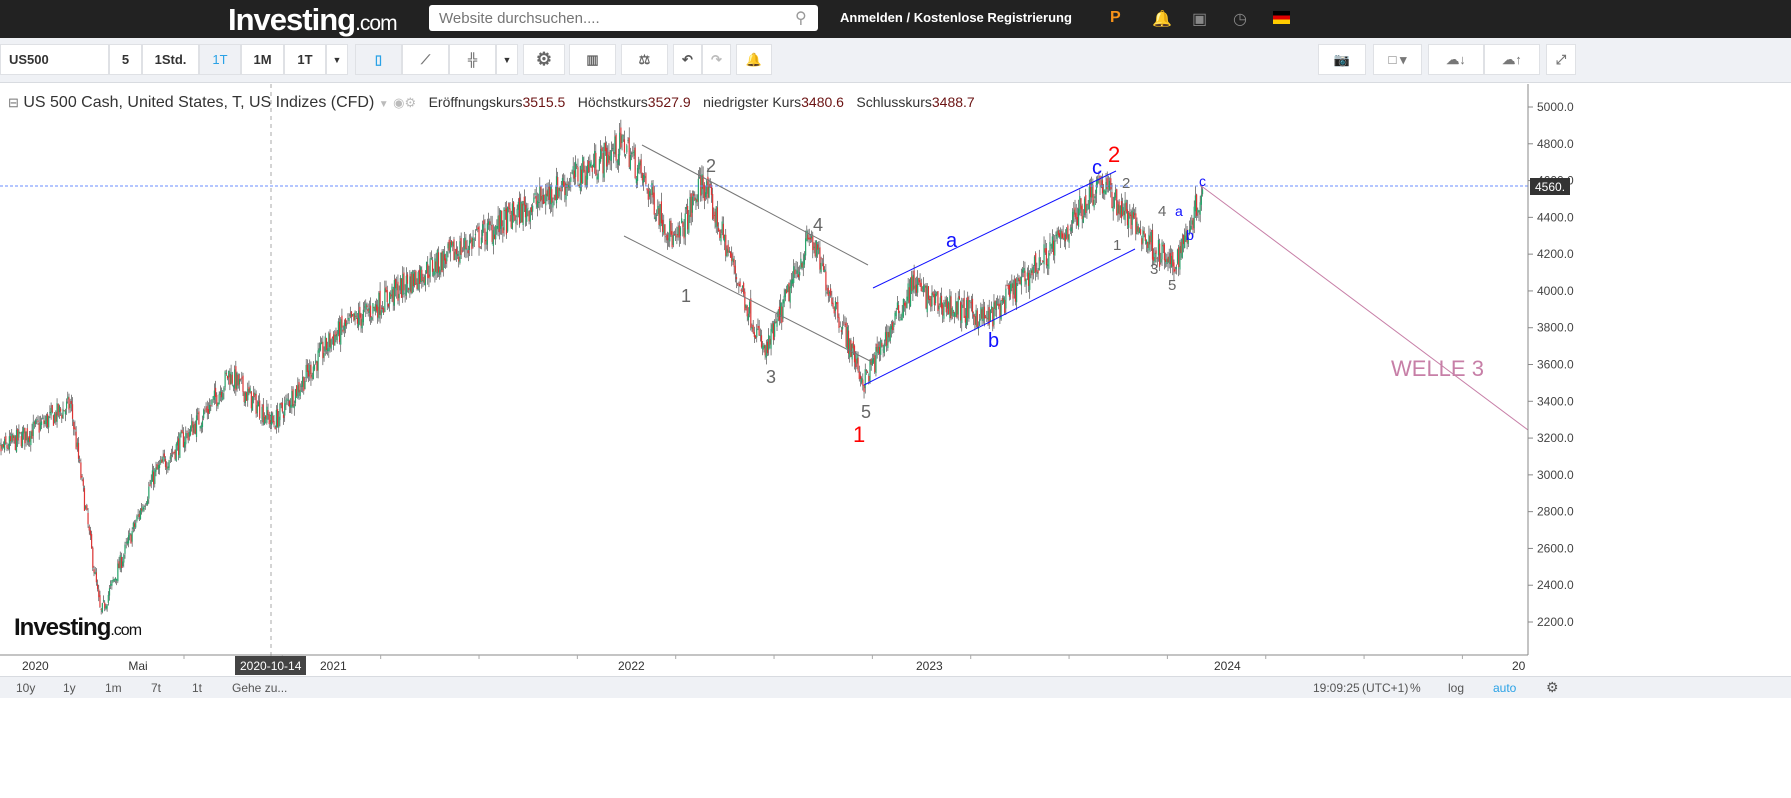 The image size is (1791, 798). I want to click on collapse-icon: ⊟, so click(13, 102).